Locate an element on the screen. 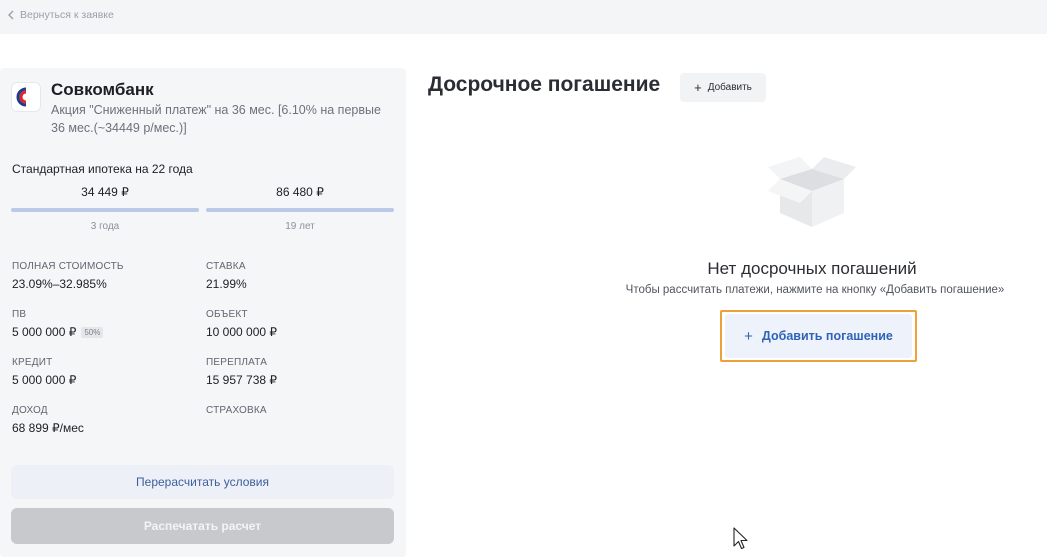  chevron-left-icon is located at coordinates (11, 15).